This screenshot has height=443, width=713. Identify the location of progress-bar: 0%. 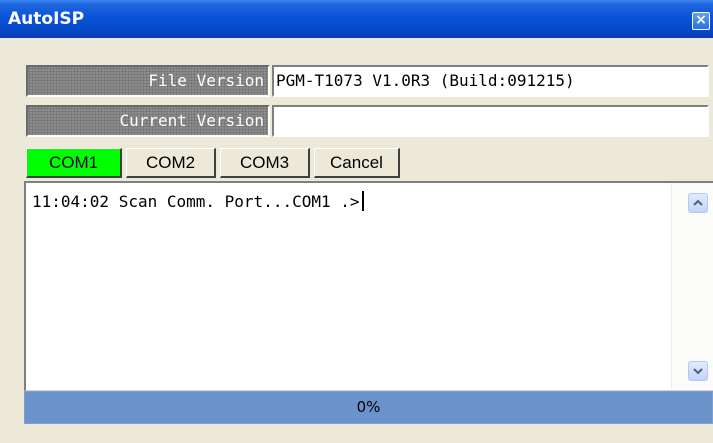
(368, 407).